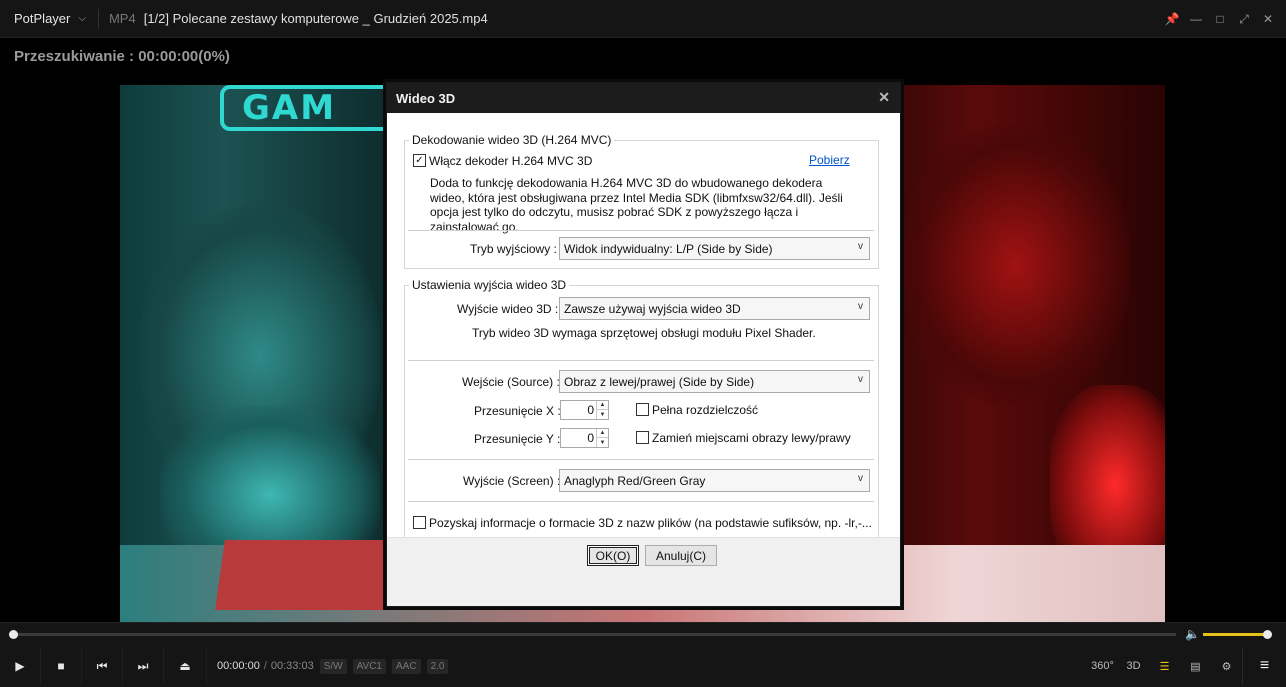 The image size is (1286, 687). What do you see at coordinates (122, 18) in the screenshot?
I see `file-format-label: MP4` at bounding box center [122, 18].